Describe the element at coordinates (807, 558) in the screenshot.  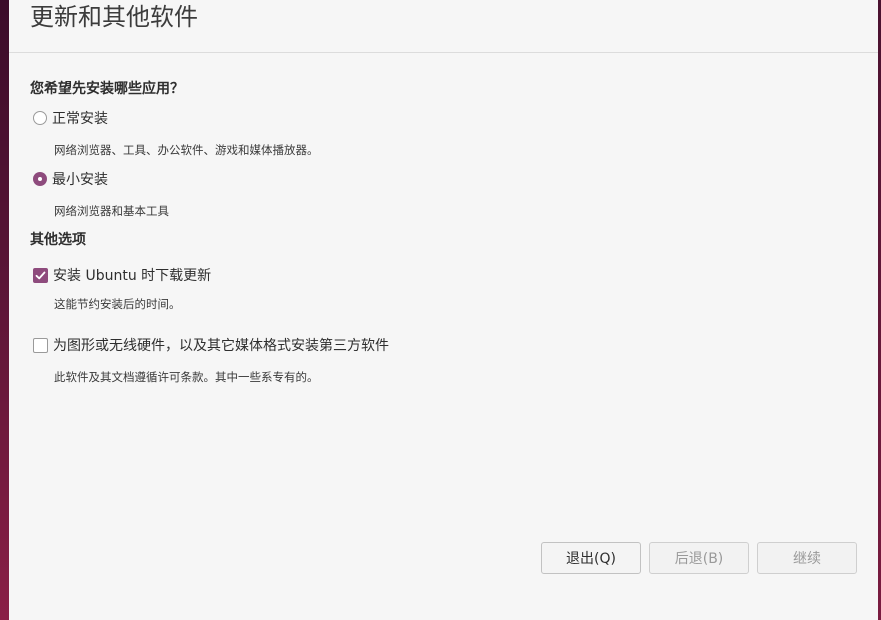
I see `continue-button: 继续` at that location.